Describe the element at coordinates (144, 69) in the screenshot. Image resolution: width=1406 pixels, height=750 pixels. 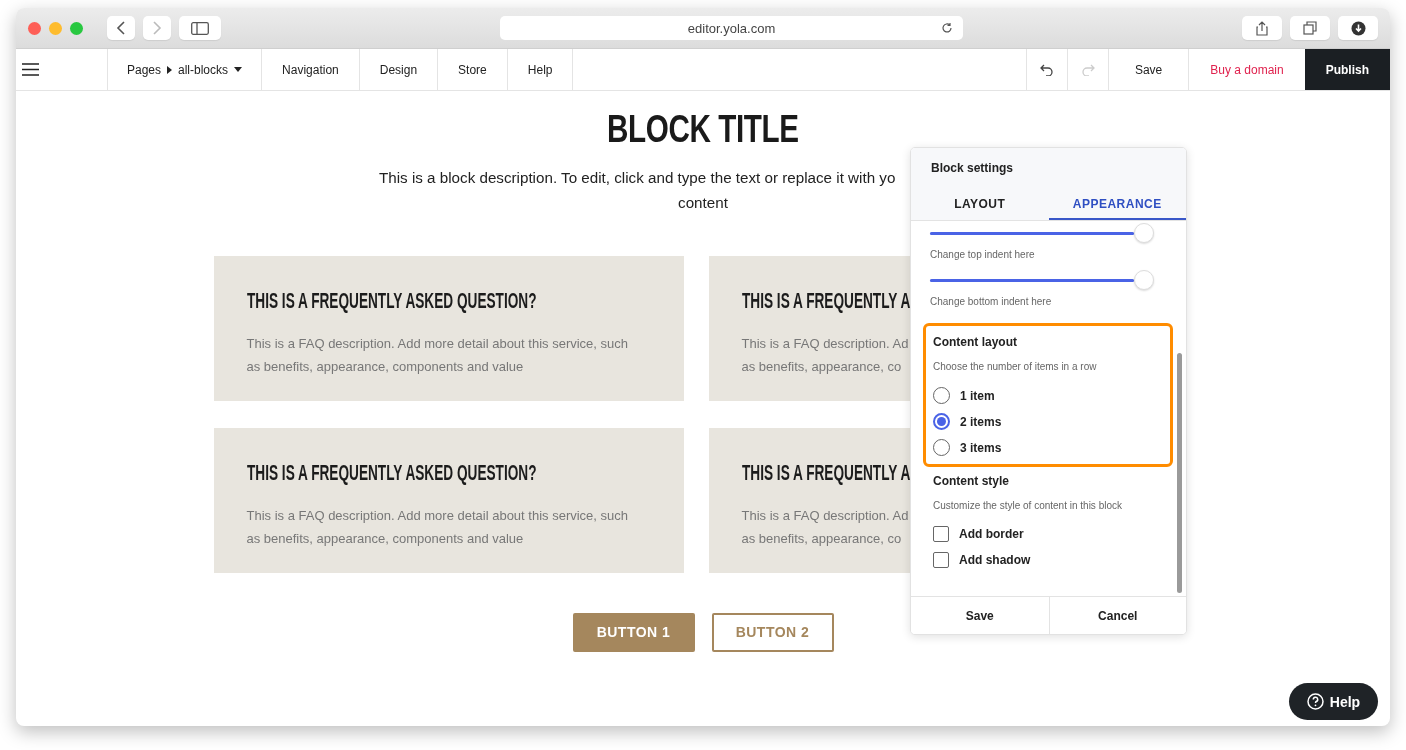
I see `pages-label: Pages` at that location.